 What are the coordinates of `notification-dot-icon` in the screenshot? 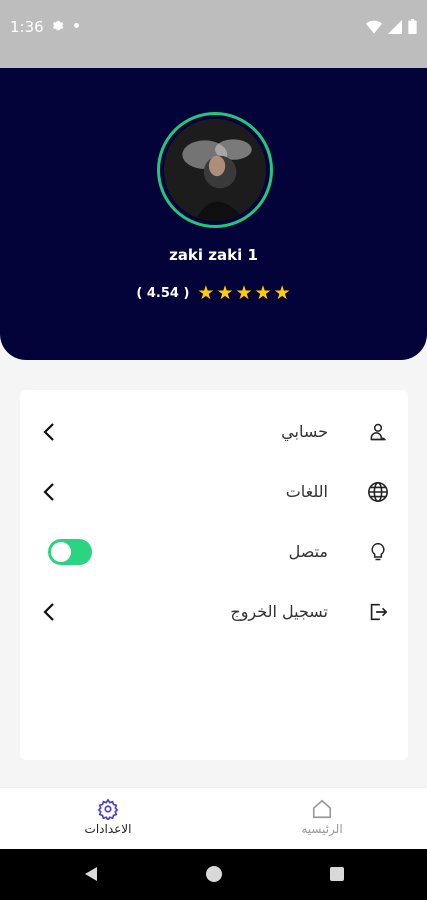 It's located at (76, 25).